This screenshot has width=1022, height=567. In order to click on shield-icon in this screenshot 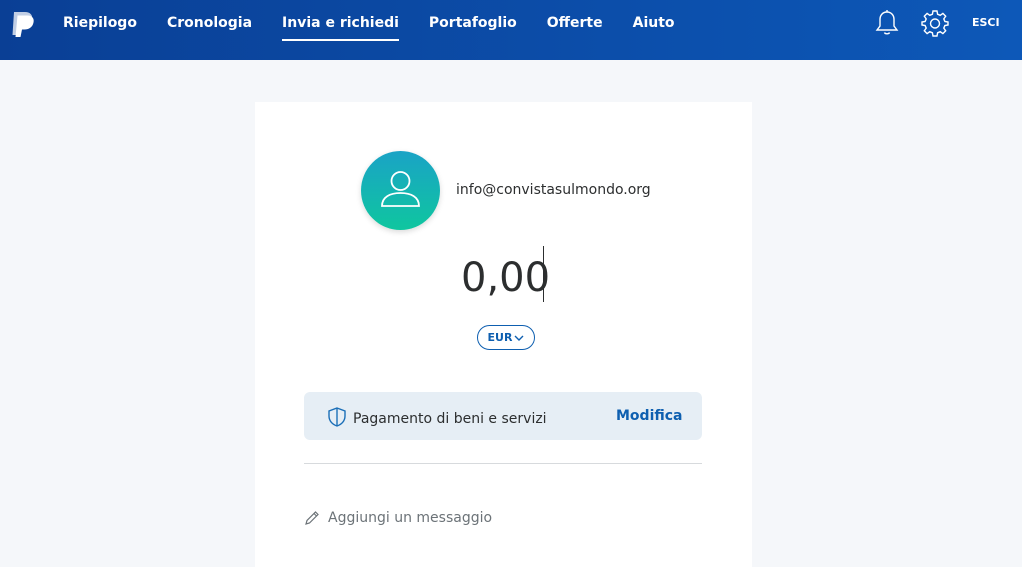, I will do `click(337, 417)`.